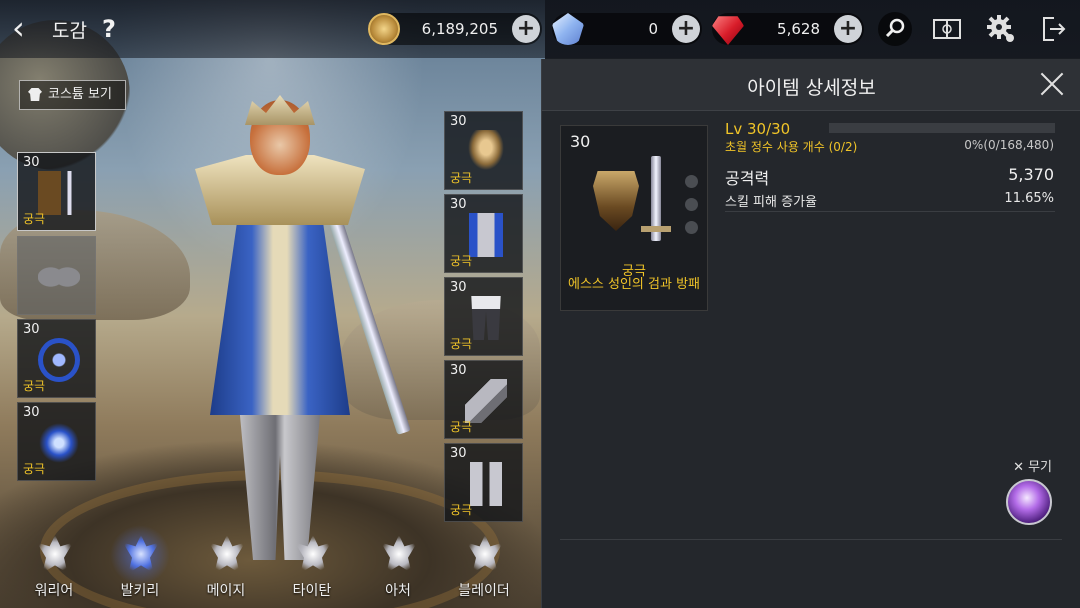  What do you see at coordinates (54, 591) in the screenshot?
I see `class-tab-label: 워리어` at bounding box center [54, 591].